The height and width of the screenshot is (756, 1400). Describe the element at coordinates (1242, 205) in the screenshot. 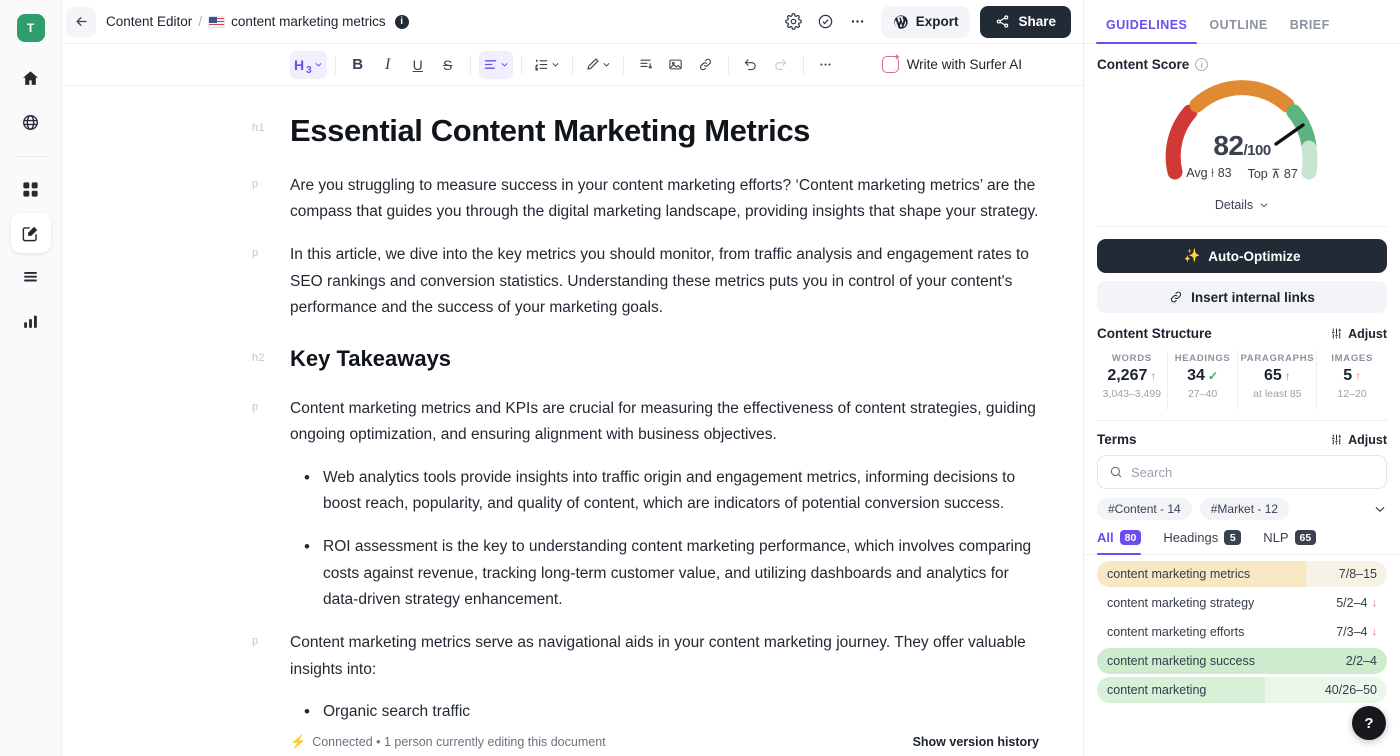

I see `details-button: Details` at that location.